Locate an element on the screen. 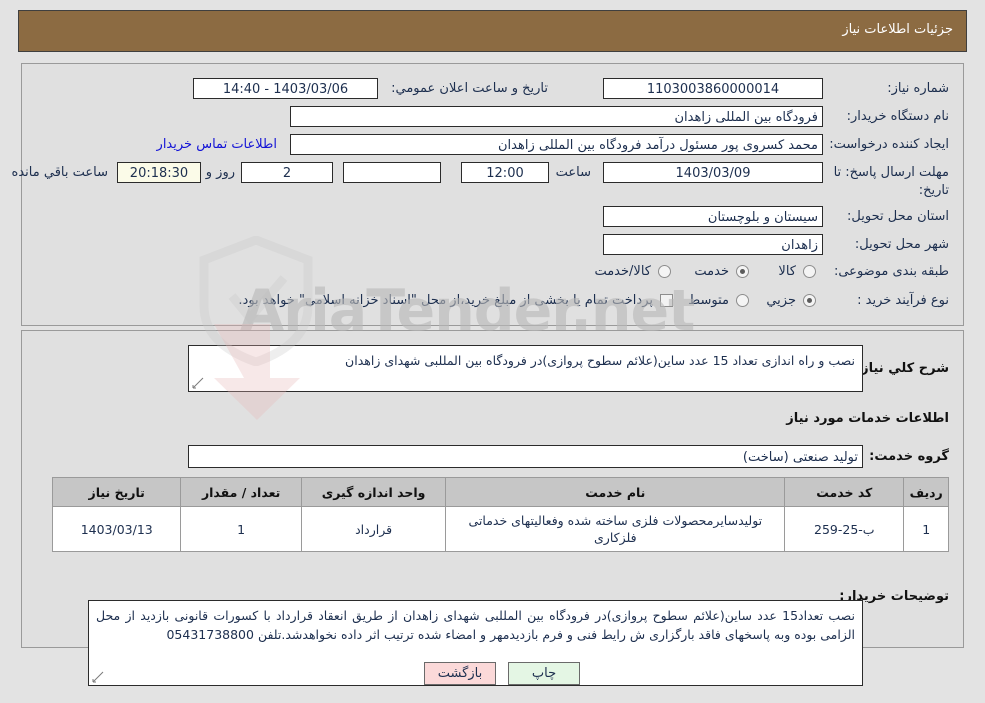  buyer-contact-link: اطلاعات تماس خریدار is located at coordinates (217, 144).